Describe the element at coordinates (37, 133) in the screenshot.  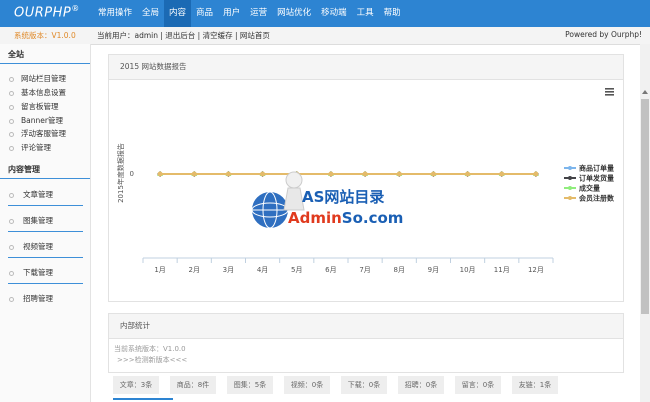
I see `sidebar-item-float-service: 浮动客服管理` at that location.